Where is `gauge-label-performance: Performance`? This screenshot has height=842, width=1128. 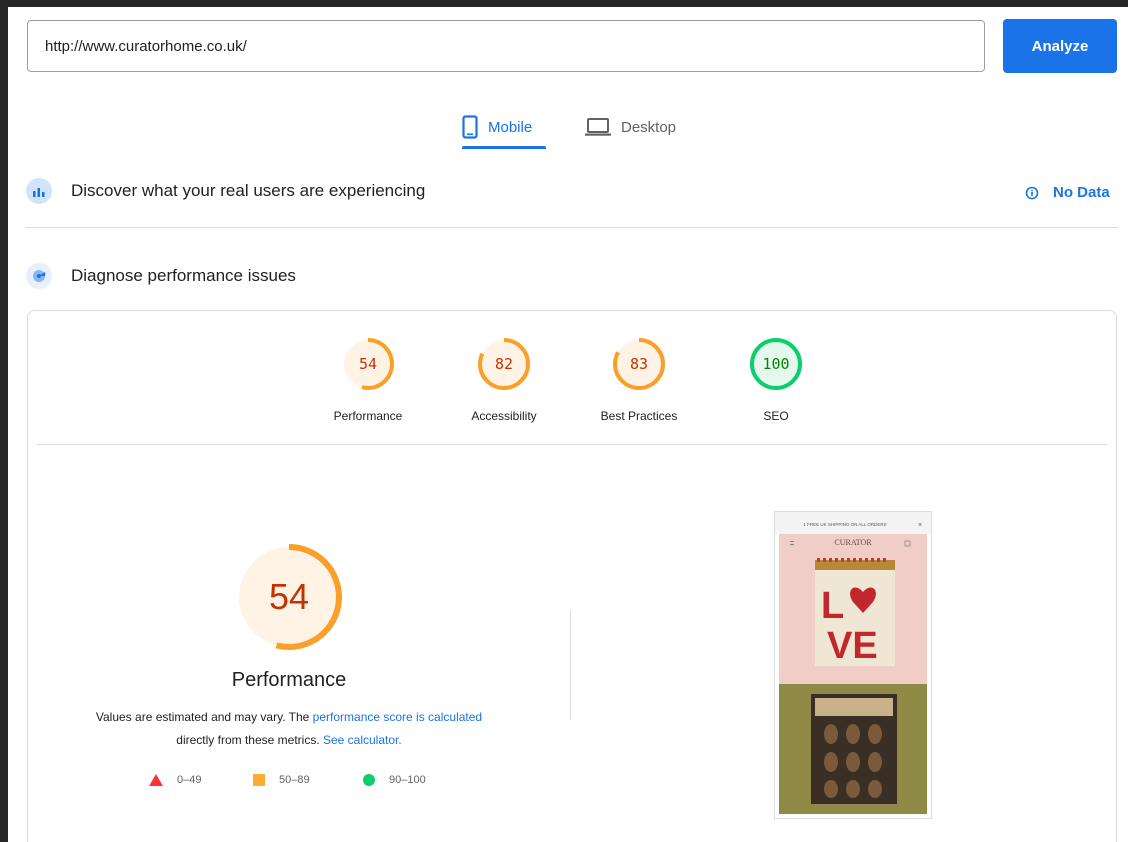
gauge-label-performance: Performance is located at coordinates (368, 416).